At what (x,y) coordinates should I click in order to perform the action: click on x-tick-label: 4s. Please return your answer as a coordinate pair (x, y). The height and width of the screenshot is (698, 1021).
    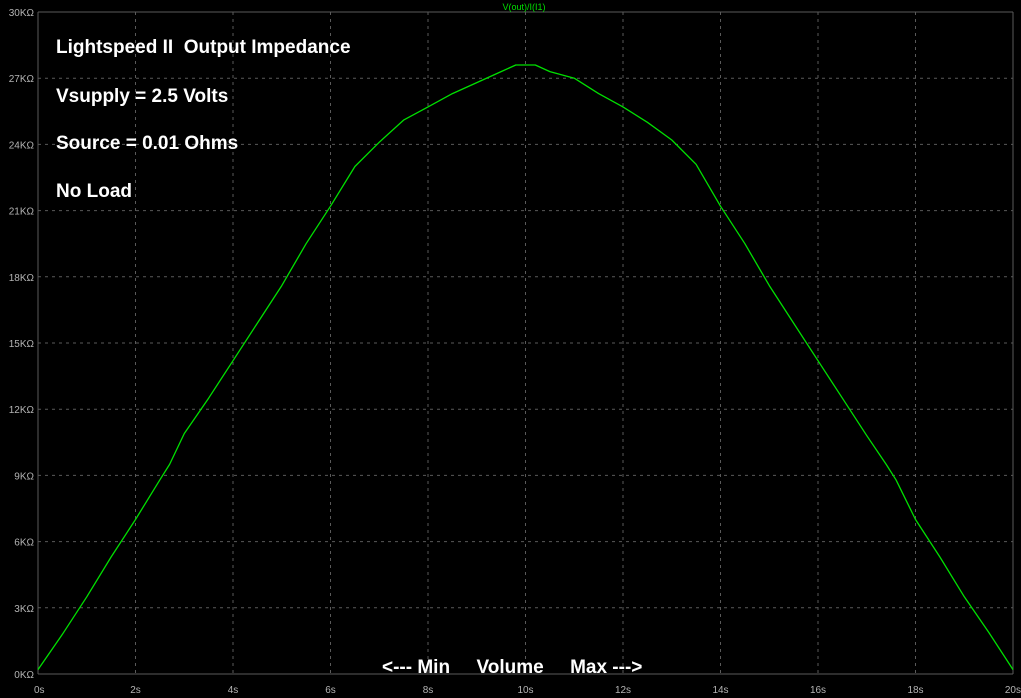
    Looking at the image, I should click on (233, 690).